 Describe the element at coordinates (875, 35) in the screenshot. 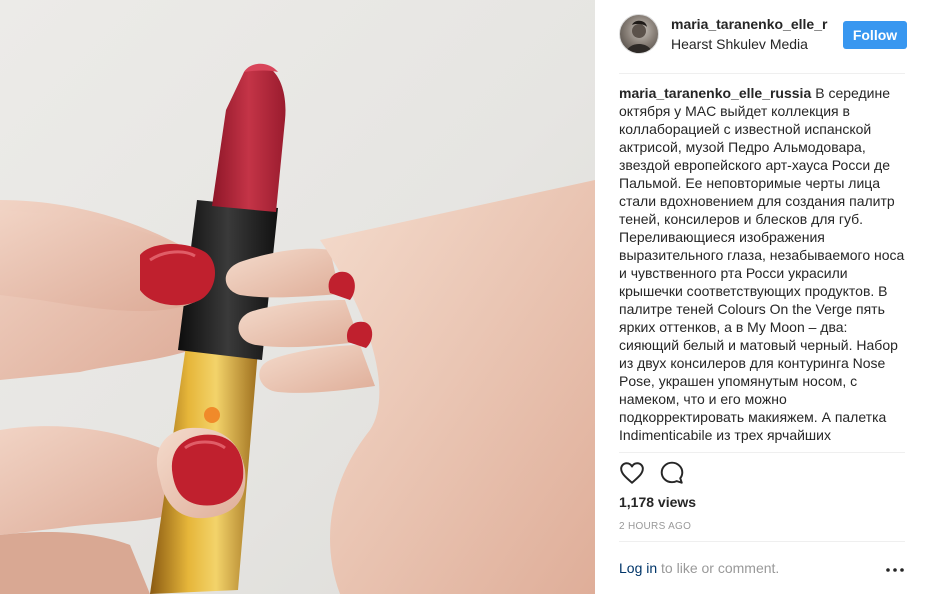

I see `follow-button: Follow` at that location.